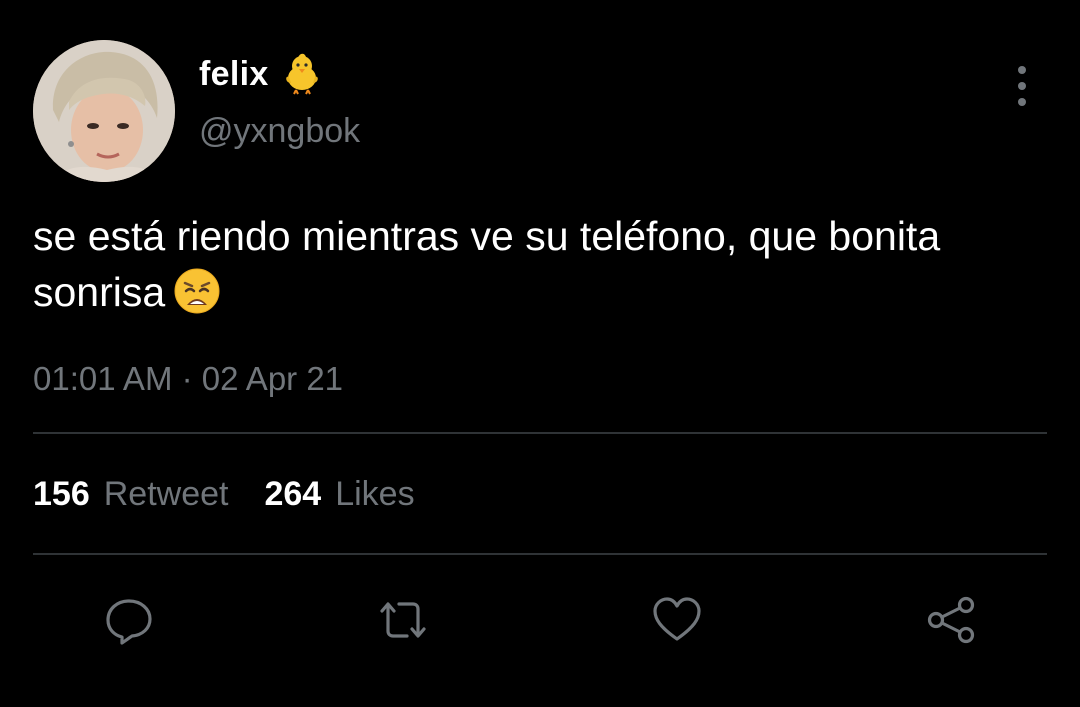  Describe the element at coordinates (197, 291) in the screenshot. I see `weary-face-icon` at that location.